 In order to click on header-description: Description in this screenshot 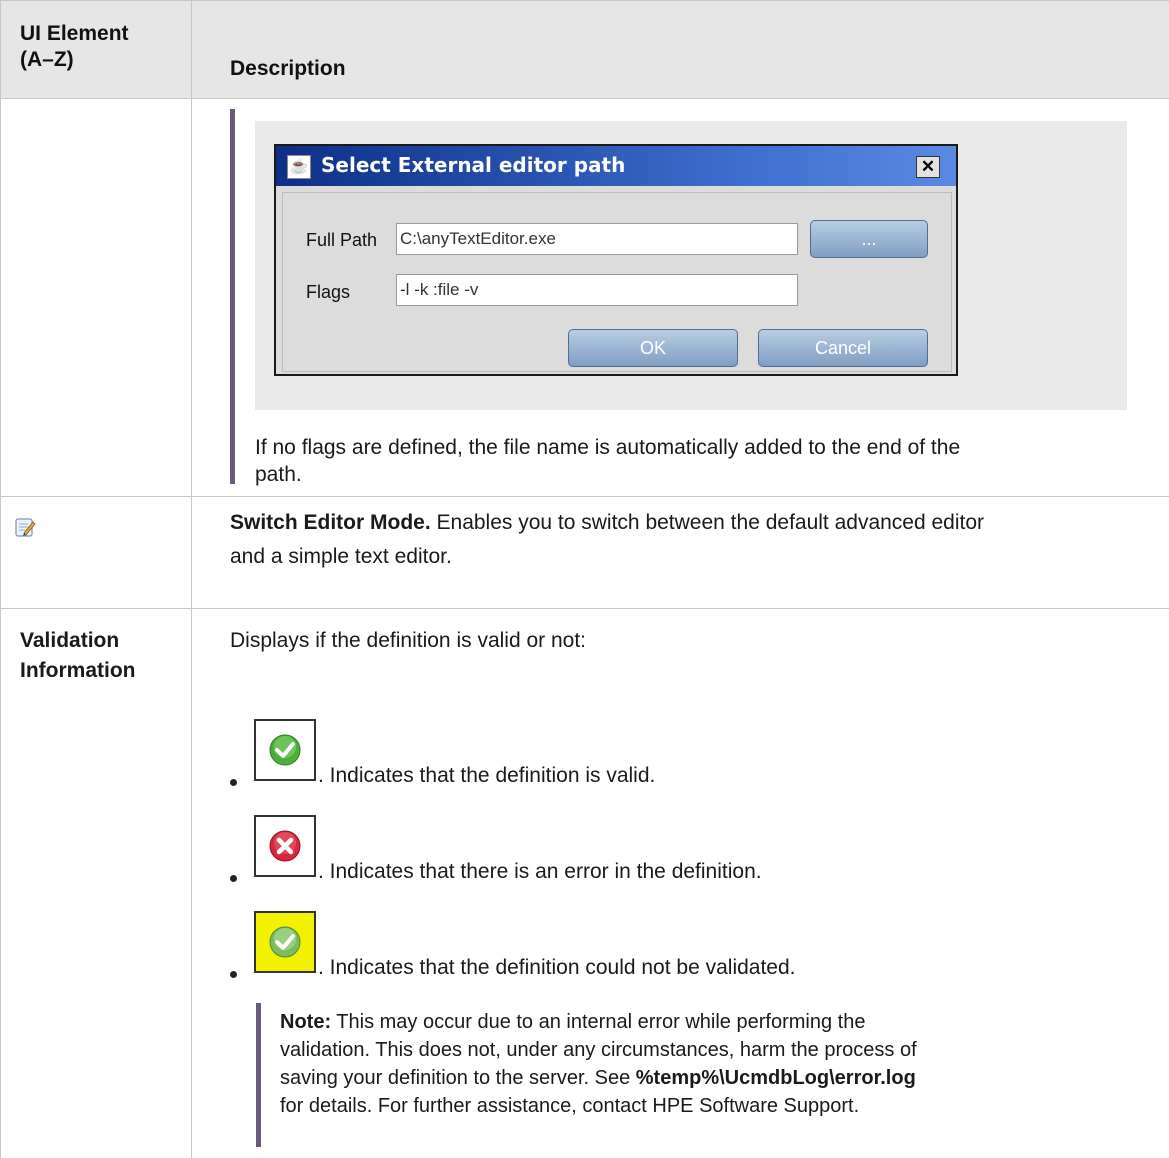, I will do `click(288, 68)`.